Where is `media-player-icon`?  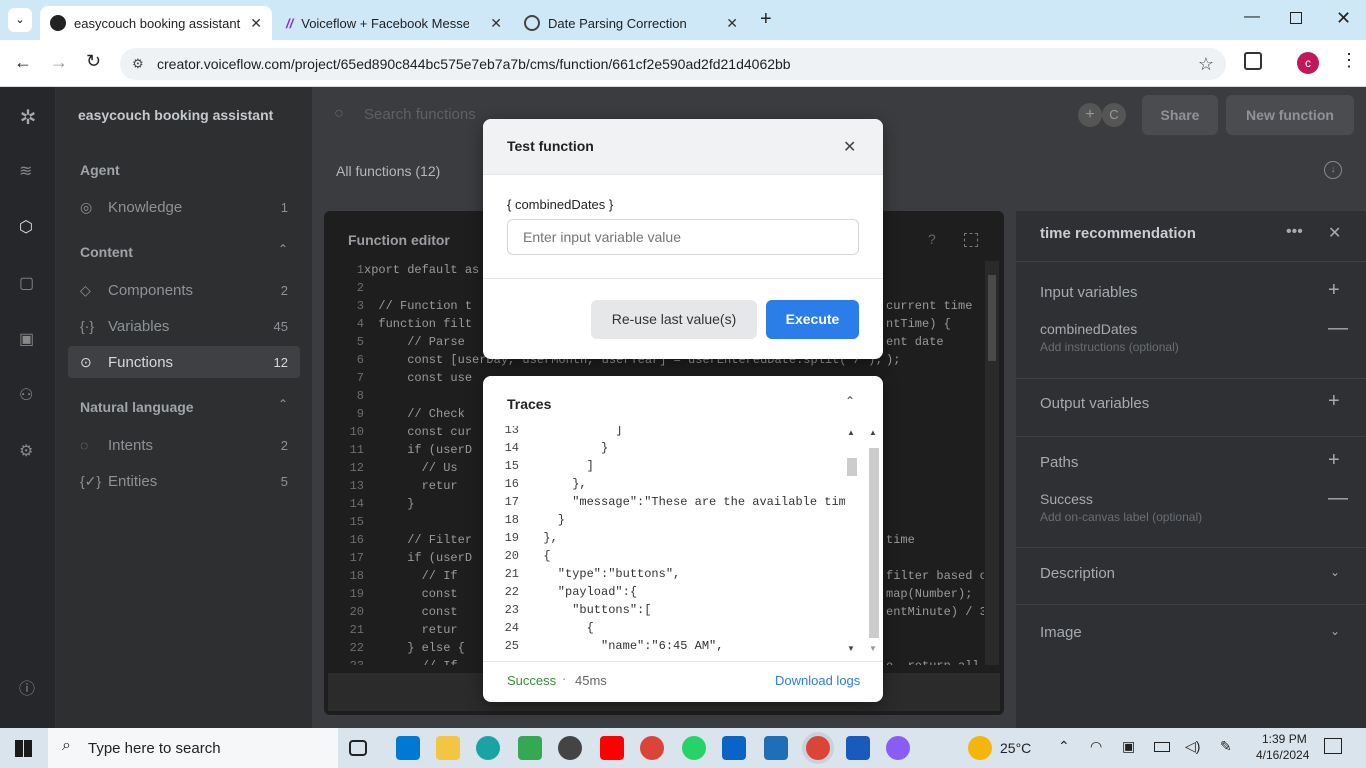 media-player-icon is located at coordinates (570, 748).